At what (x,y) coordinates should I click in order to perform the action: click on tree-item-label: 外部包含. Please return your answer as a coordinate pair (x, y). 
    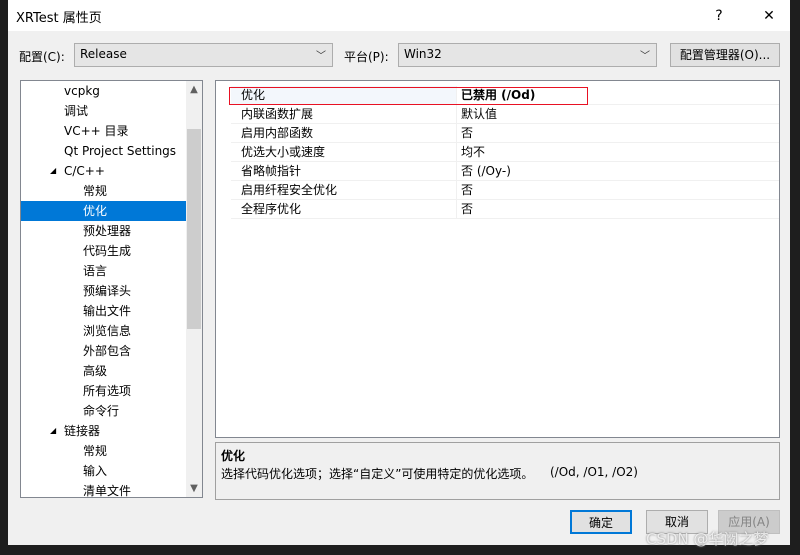
    Looking at the image, I should click on (107, 351).